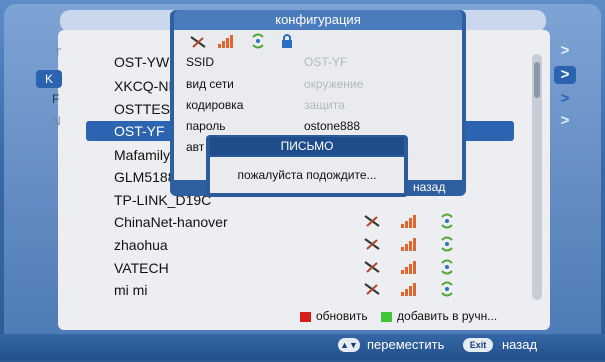 The image size is (605, 362). I want to click on move-hint: переместить, so click(406, 344).